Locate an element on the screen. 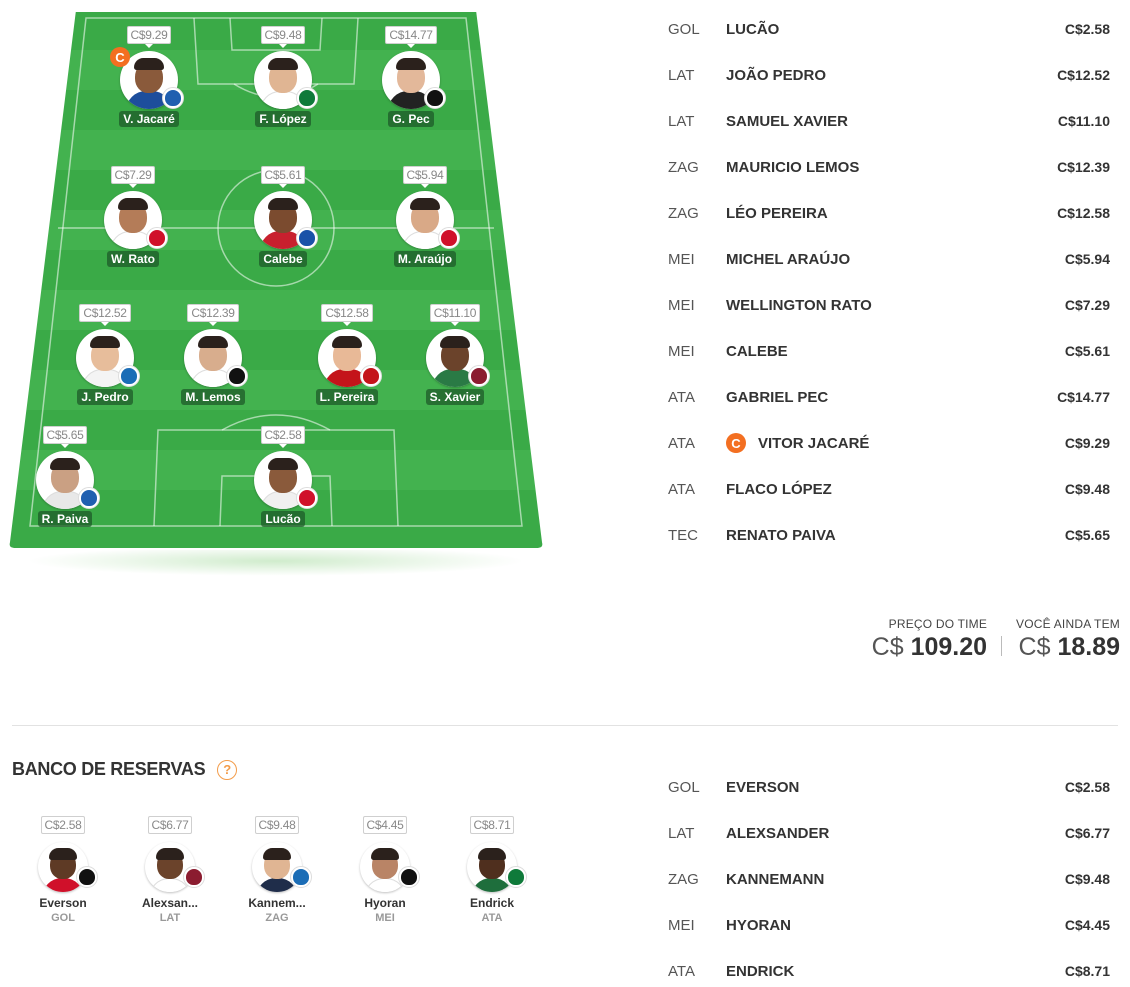 The width and height of the screenshot is (1130, 987). roster-row: MEI HYORAN C$4.45 is located at coordinates (889, 925).